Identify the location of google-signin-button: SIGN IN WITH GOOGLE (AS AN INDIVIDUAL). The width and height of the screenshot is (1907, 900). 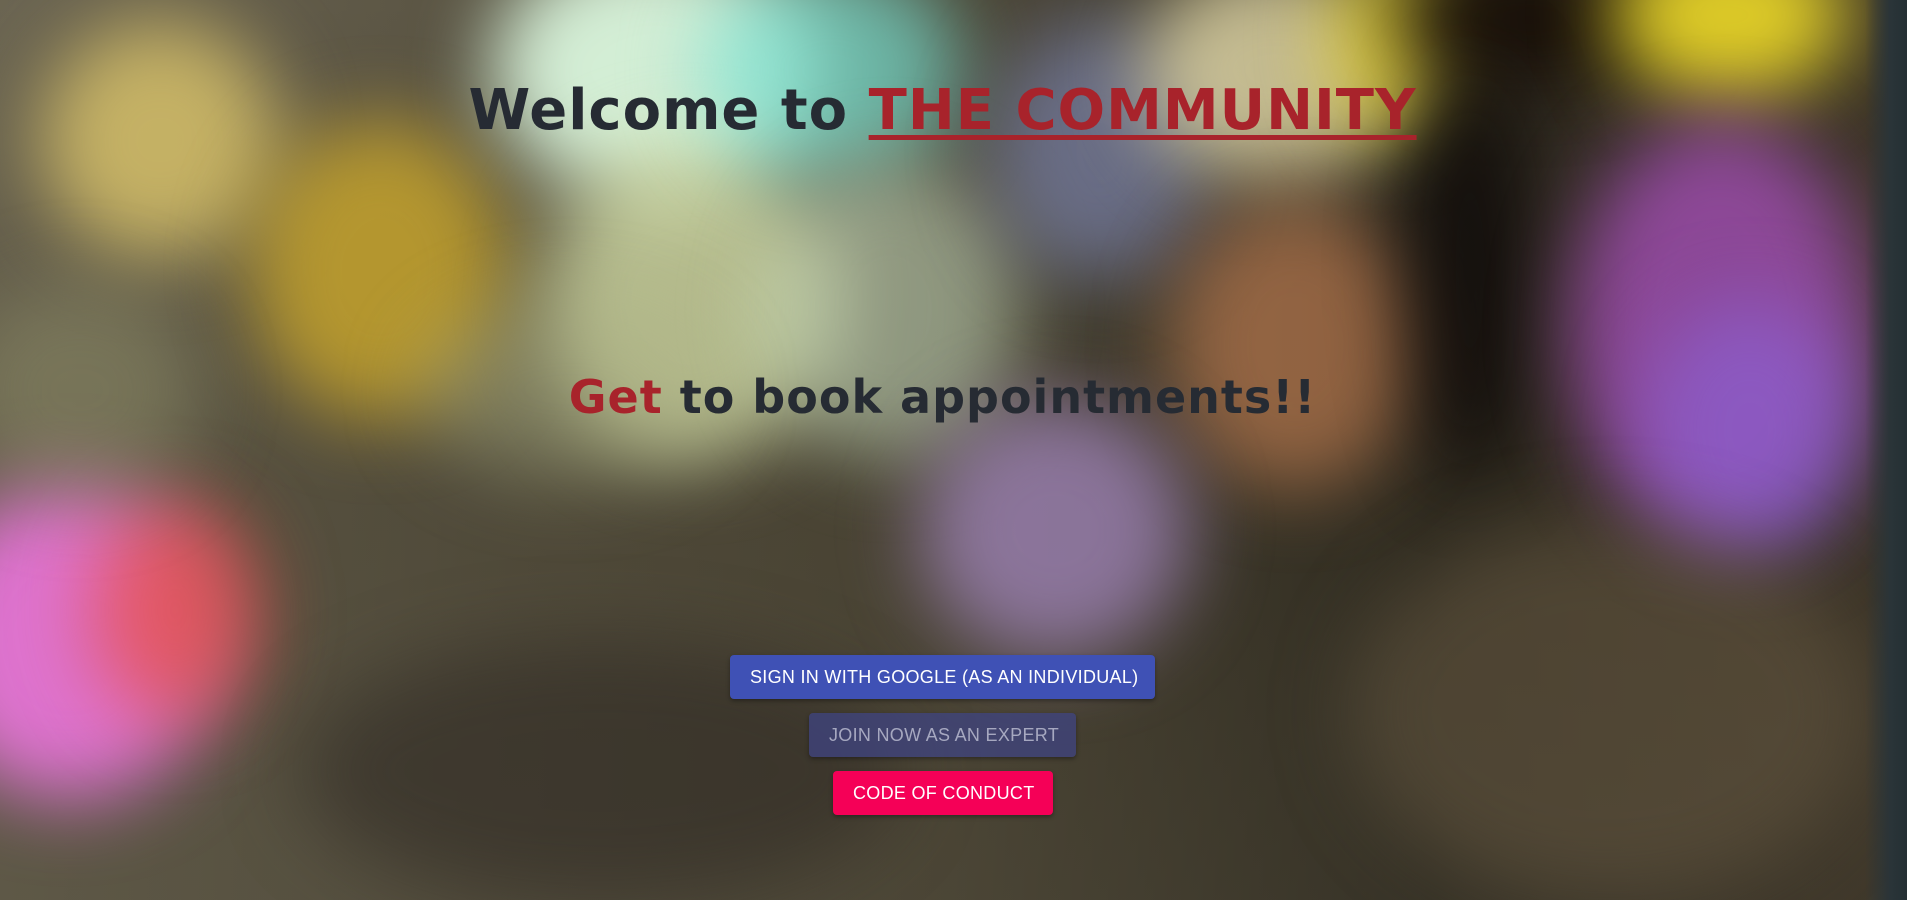
(942, 677).